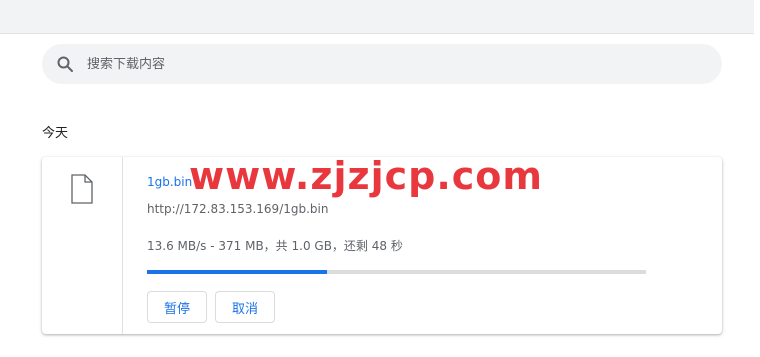  I want to click on pause-button: 暂停, so click(177, 307).